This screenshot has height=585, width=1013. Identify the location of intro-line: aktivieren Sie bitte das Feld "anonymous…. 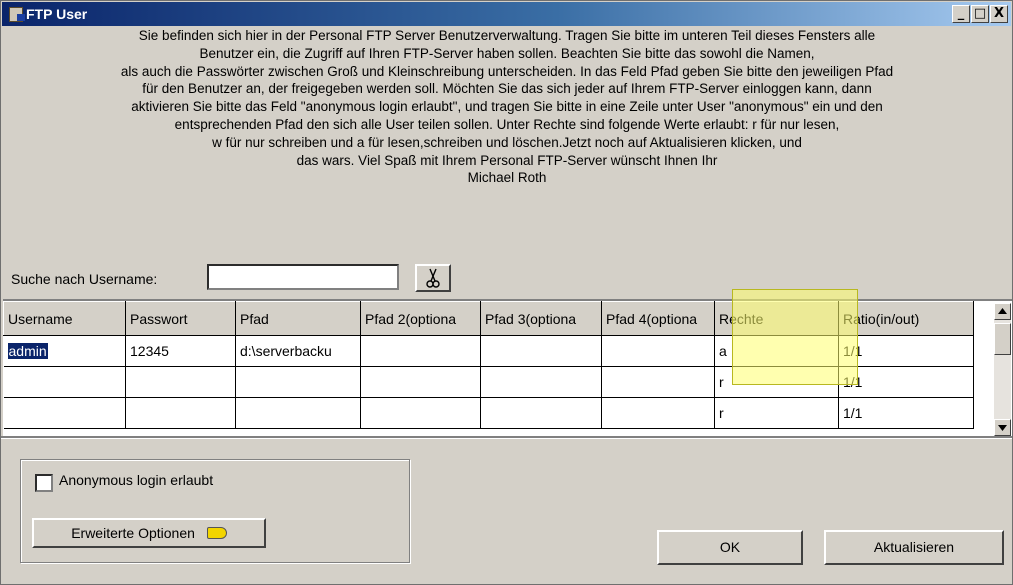
(507, 107).